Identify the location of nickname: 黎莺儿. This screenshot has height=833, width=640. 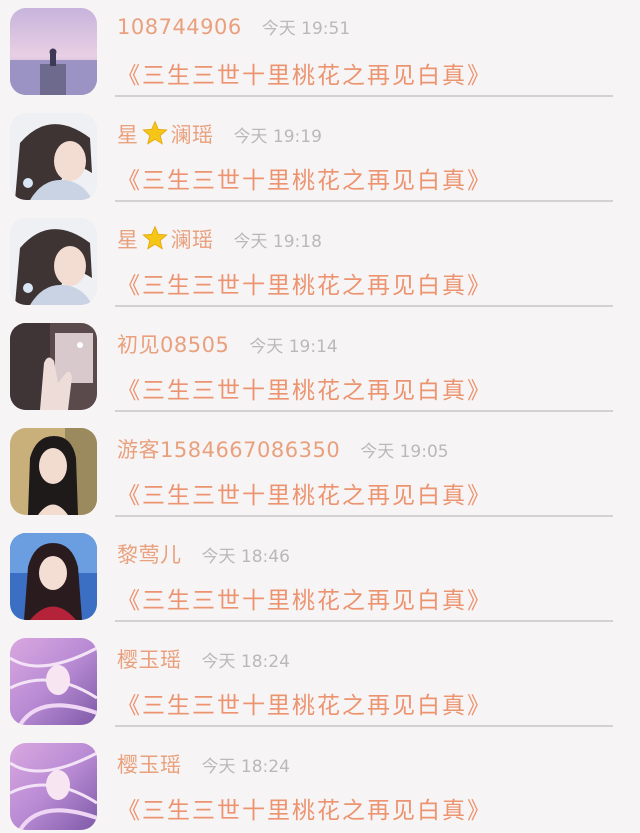
(149, 554).